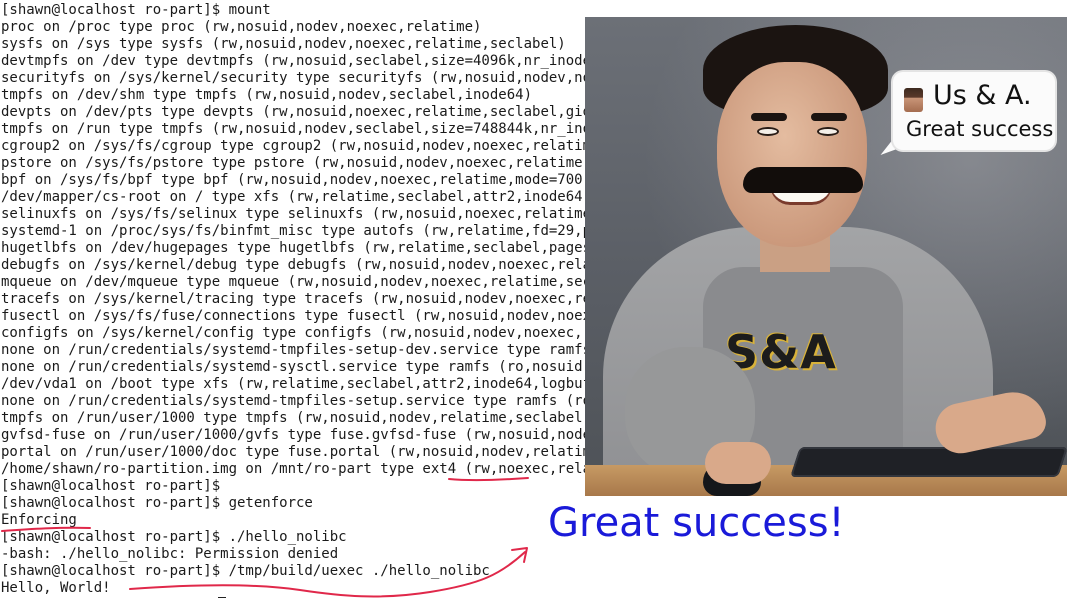 This screenshot has width=1086, height=600. I want to click on speech-bubble-title: Us & A., so click(982, 95).